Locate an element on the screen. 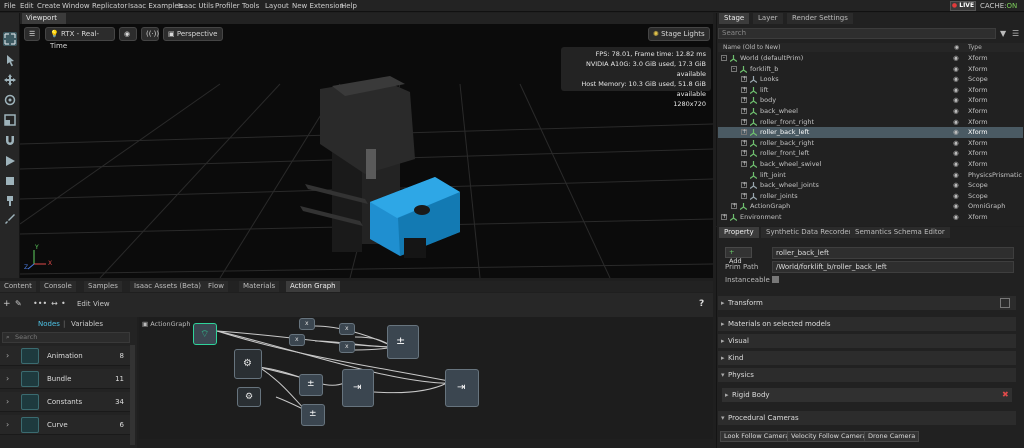 This screenshot has width=1024, height=448. menu-help: Help is located at coordinates (349, 6).